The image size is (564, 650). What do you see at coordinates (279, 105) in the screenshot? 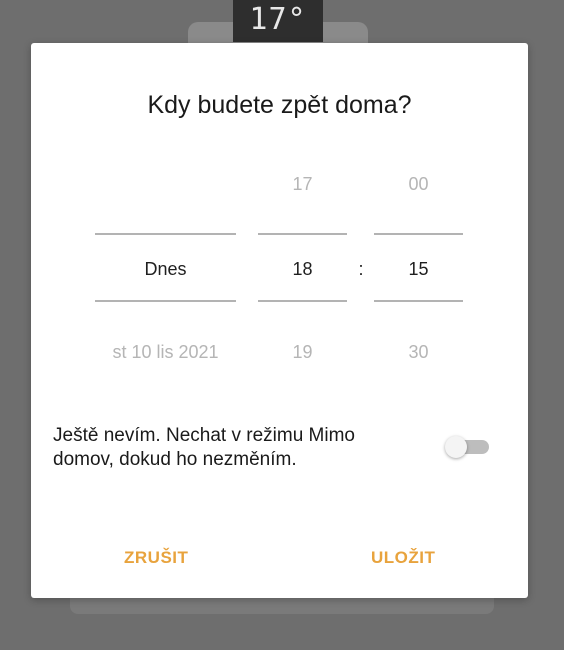
I see `dialog-title: Kdy budete zpět doma?` at bounding box center [279, 105].